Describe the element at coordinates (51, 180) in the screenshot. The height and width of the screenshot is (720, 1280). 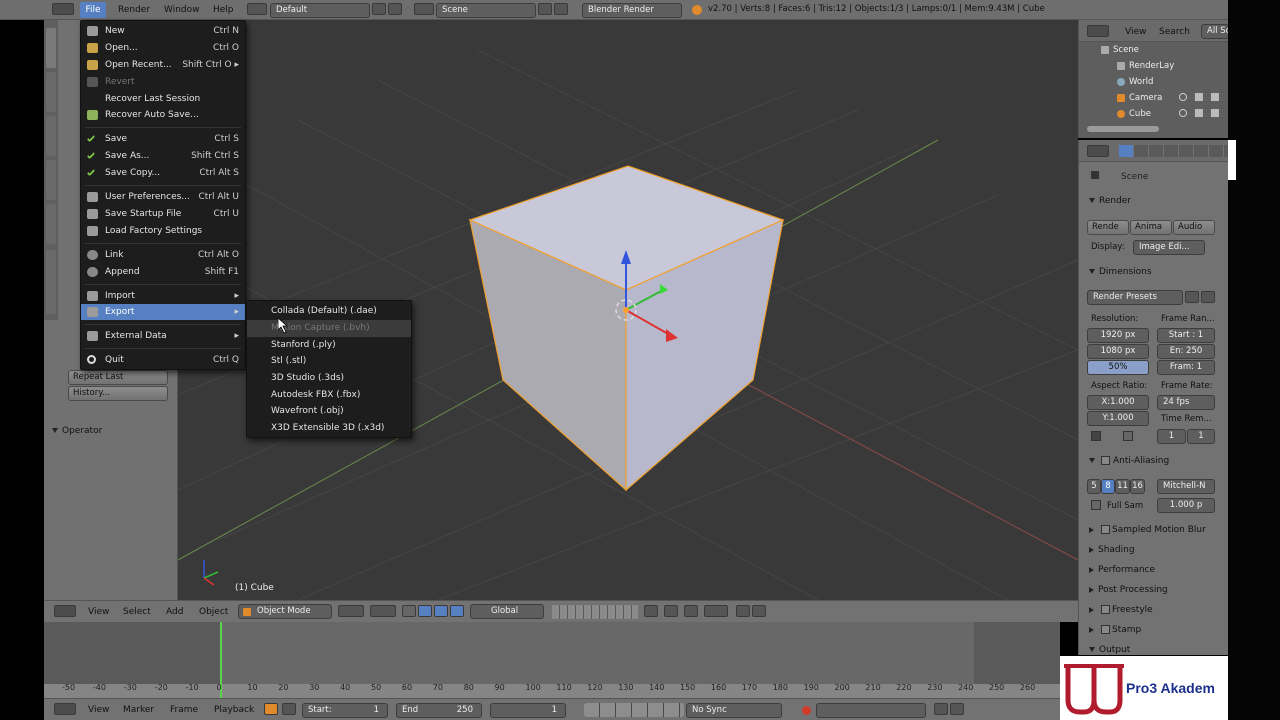
I see `tab-animation` at that location.